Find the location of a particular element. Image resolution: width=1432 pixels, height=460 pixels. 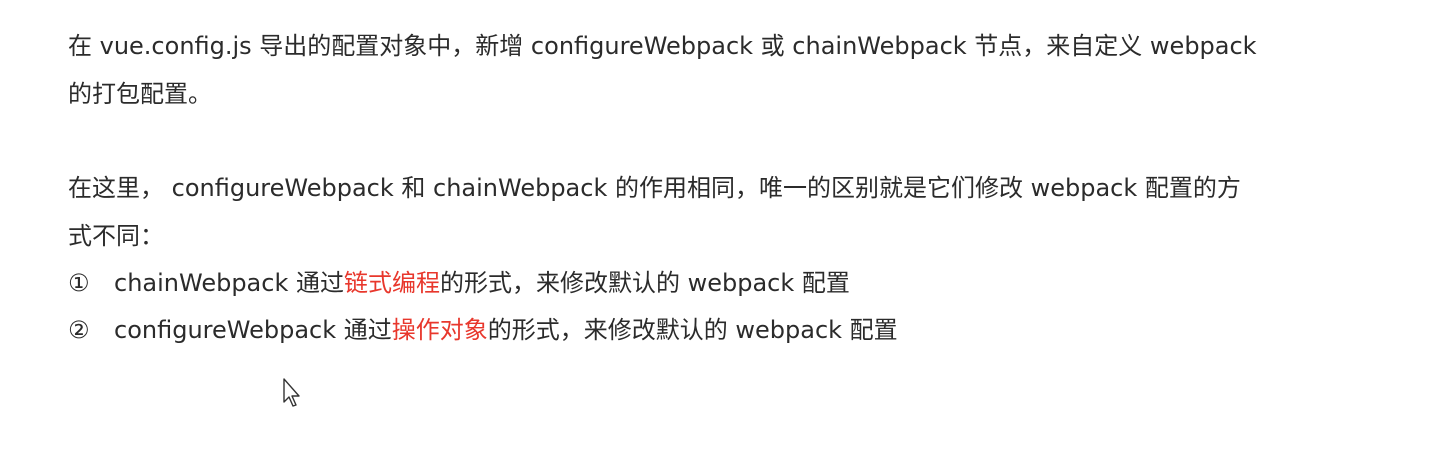

list-marker: ② is located at coordinates (79, 330).